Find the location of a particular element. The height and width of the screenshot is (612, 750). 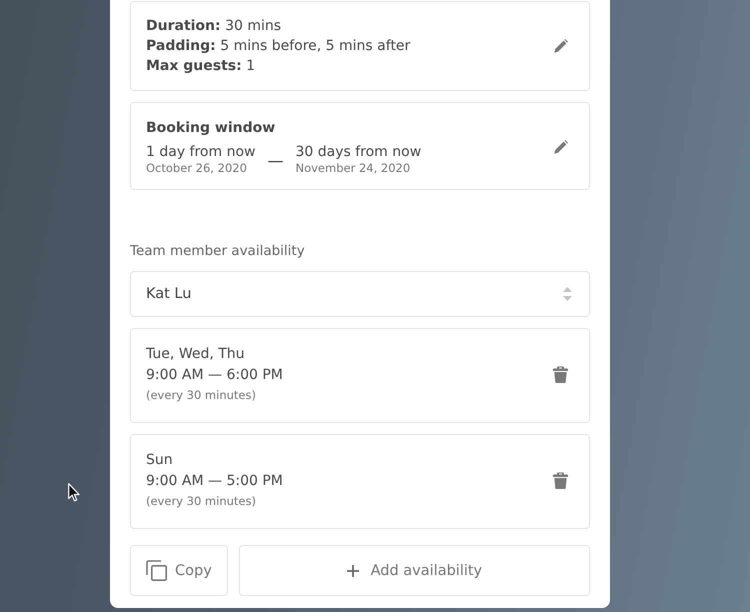

mouse-pointer-icon is located at coordinates (74, 492).